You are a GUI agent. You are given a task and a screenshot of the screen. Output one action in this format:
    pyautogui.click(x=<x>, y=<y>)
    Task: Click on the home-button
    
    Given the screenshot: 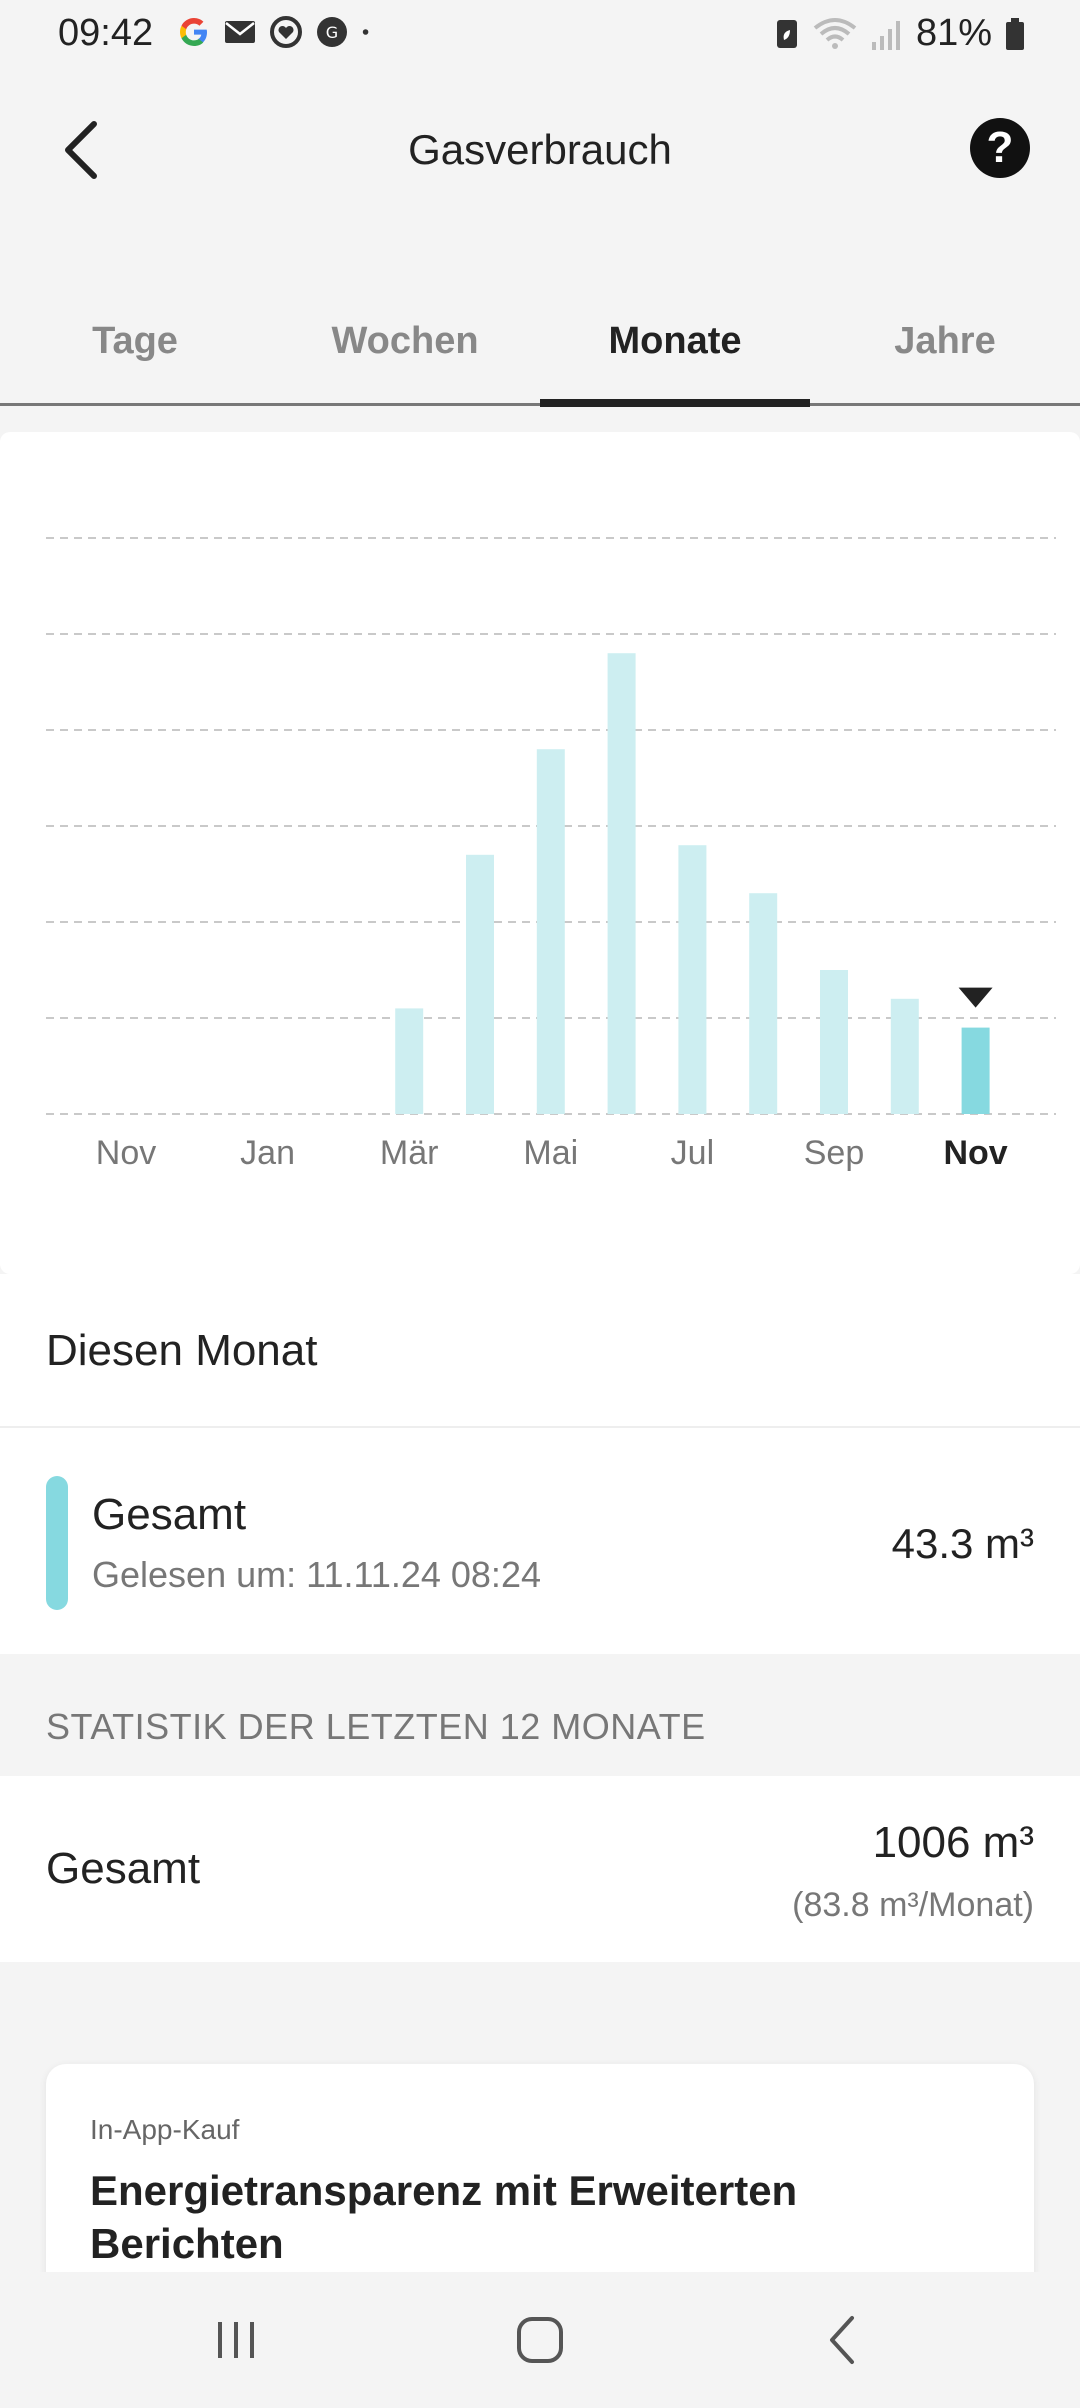 What is the action you would take?
    pyautogui.click(x=540, y=2340)
    